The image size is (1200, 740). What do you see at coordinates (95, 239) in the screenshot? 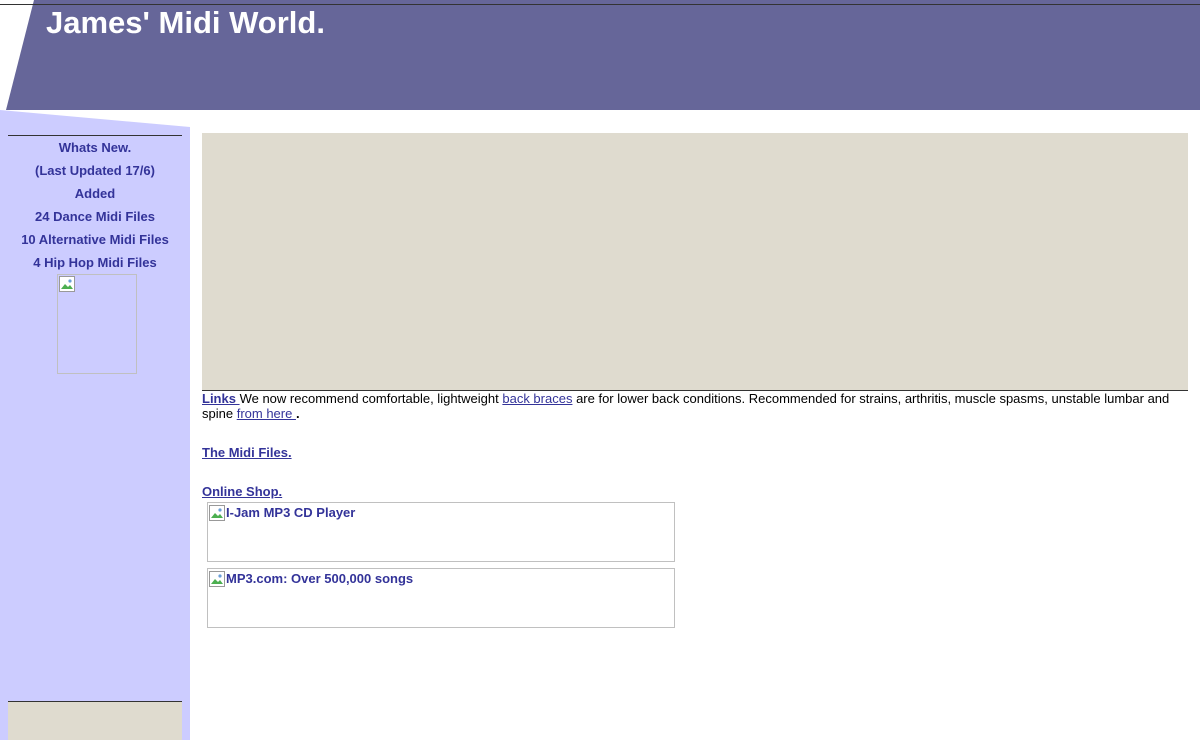
I see `alternative-midi-count: 10 Alternative Midi Files` at bounding box center [95, 239].